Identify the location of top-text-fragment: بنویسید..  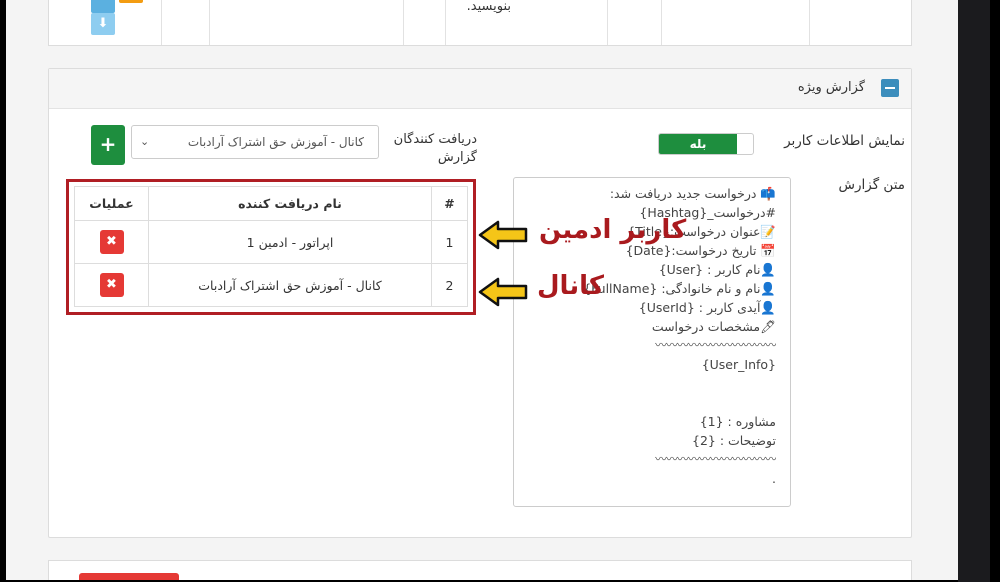
(488, 7).